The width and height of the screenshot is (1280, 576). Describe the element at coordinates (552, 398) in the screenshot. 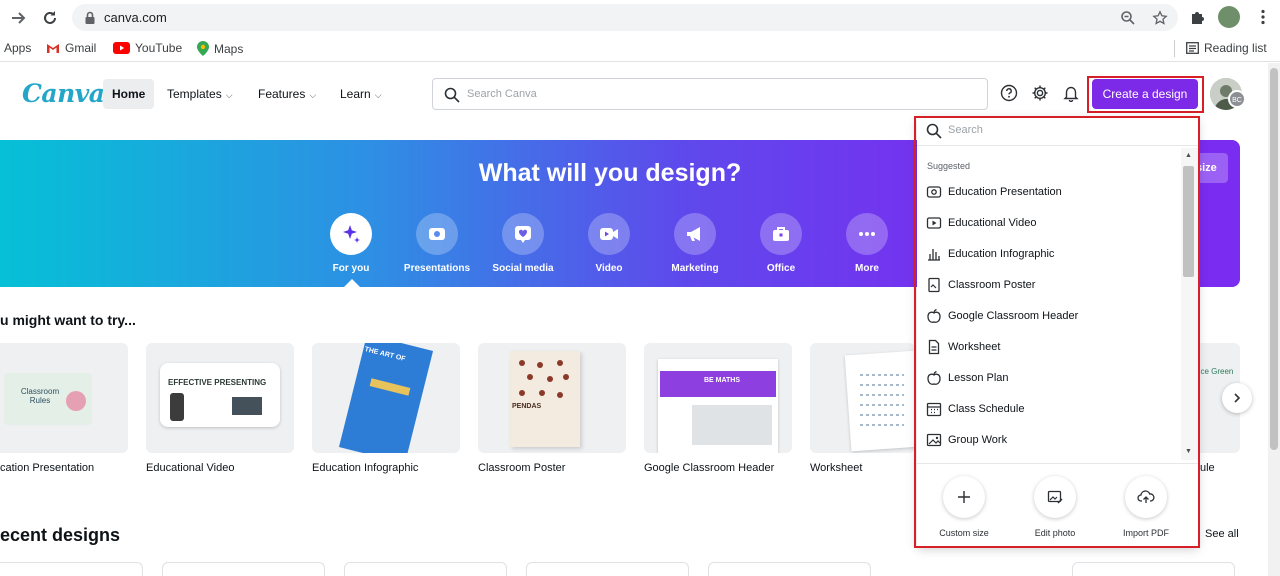

I see `suggestion-tile-classroom-poster: PENDAS` at that location.